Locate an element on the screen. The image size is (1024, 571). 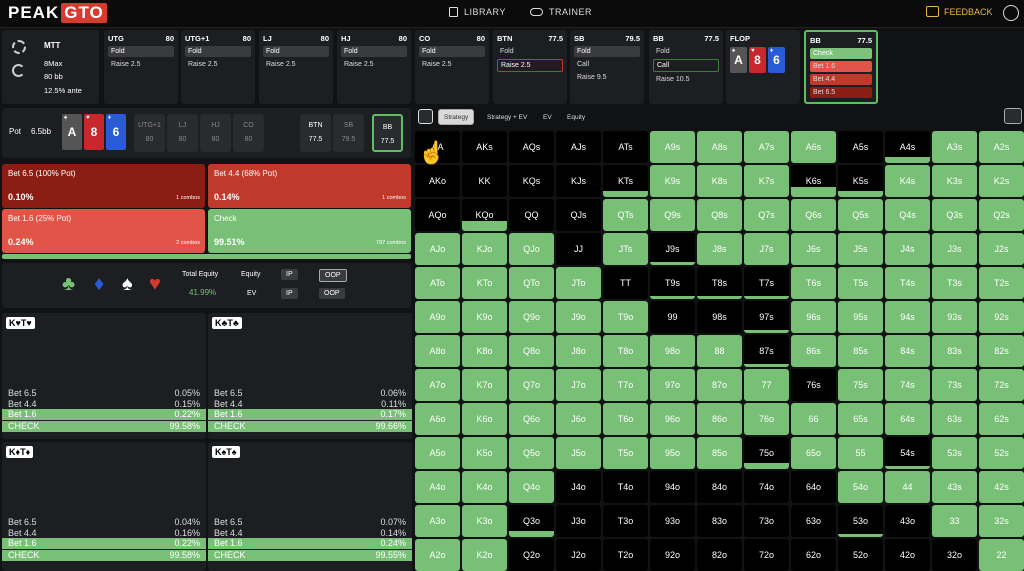
position-panel-co: CO 80 Fold Raise 2.5 is located at coordinates (452, 67).